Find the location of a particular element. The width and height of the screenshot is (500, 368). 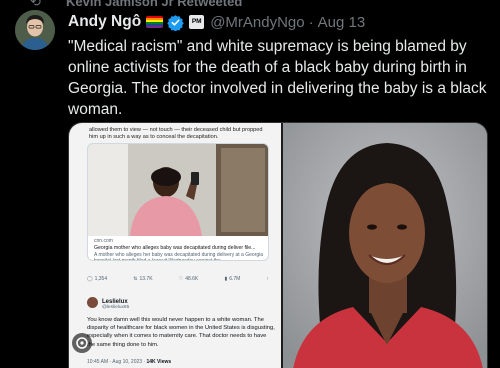

tweet-header: Andy Ngô PM @MrAndyNgo · Aug 13 is located at coordinates (216, 22).